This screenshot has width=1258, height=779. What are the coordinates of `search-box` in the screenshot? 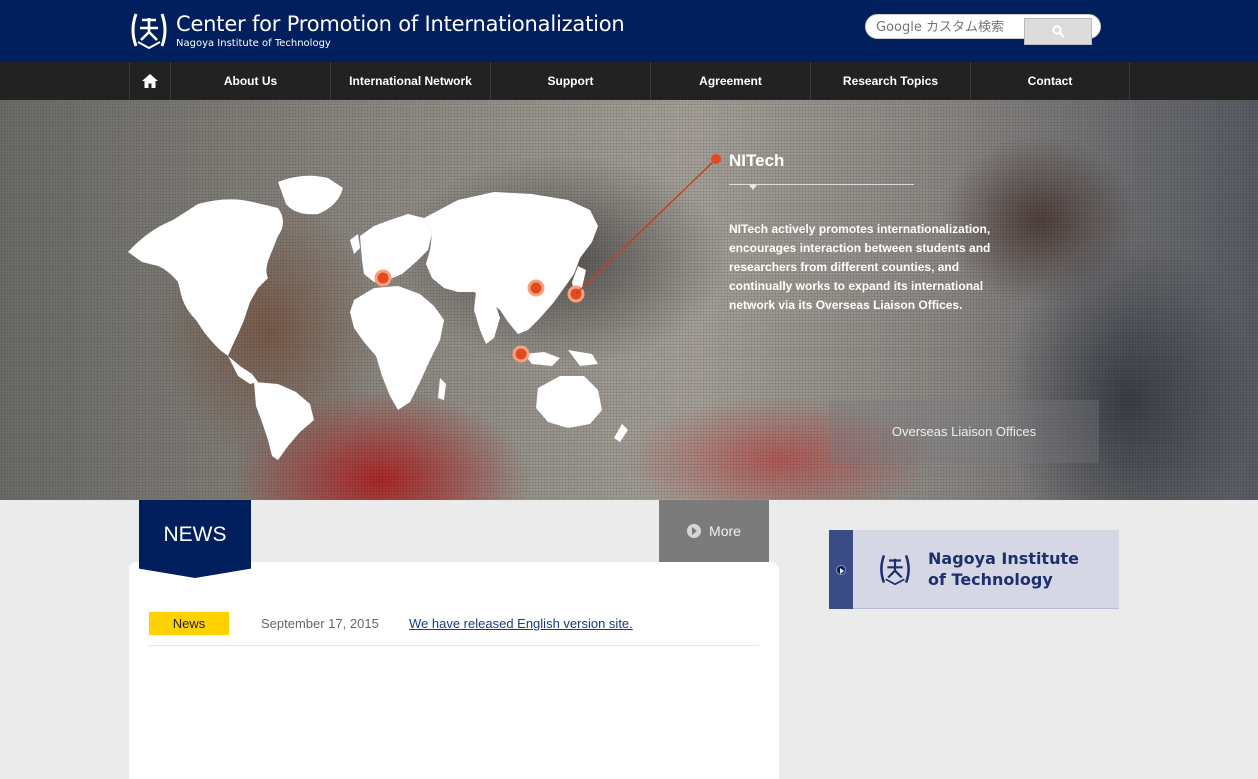 It's located at (983, 29).